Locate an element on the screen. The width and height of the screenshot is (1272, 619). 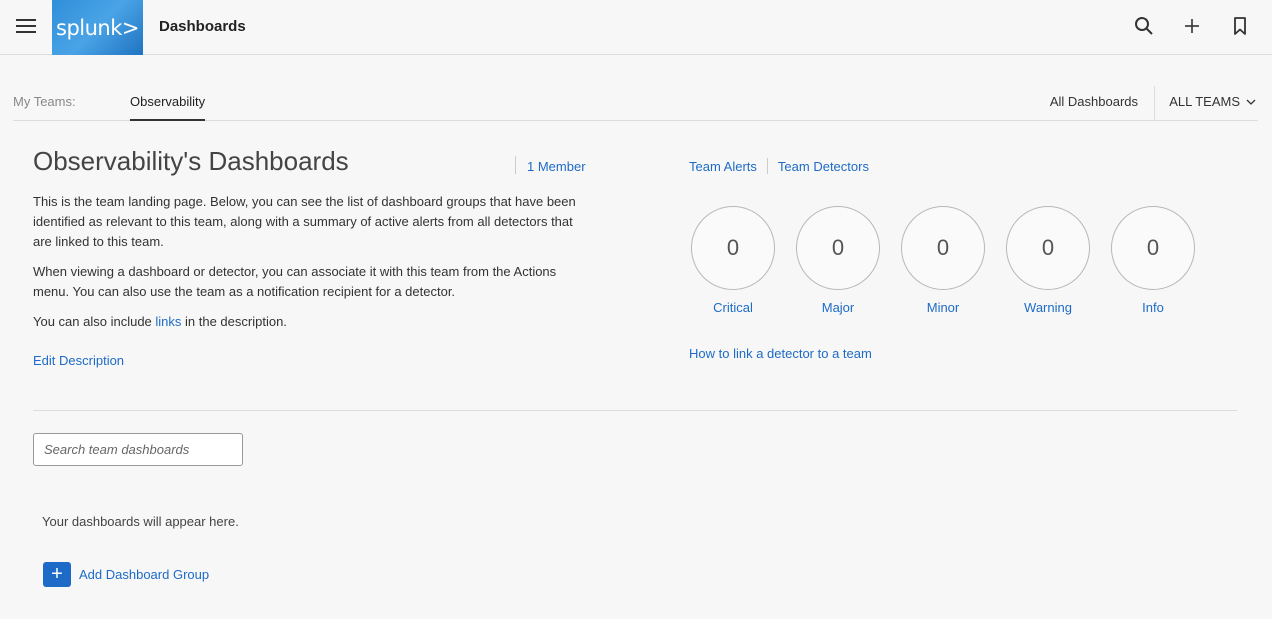
tabs-divider is located at coordinates (1154, 103).